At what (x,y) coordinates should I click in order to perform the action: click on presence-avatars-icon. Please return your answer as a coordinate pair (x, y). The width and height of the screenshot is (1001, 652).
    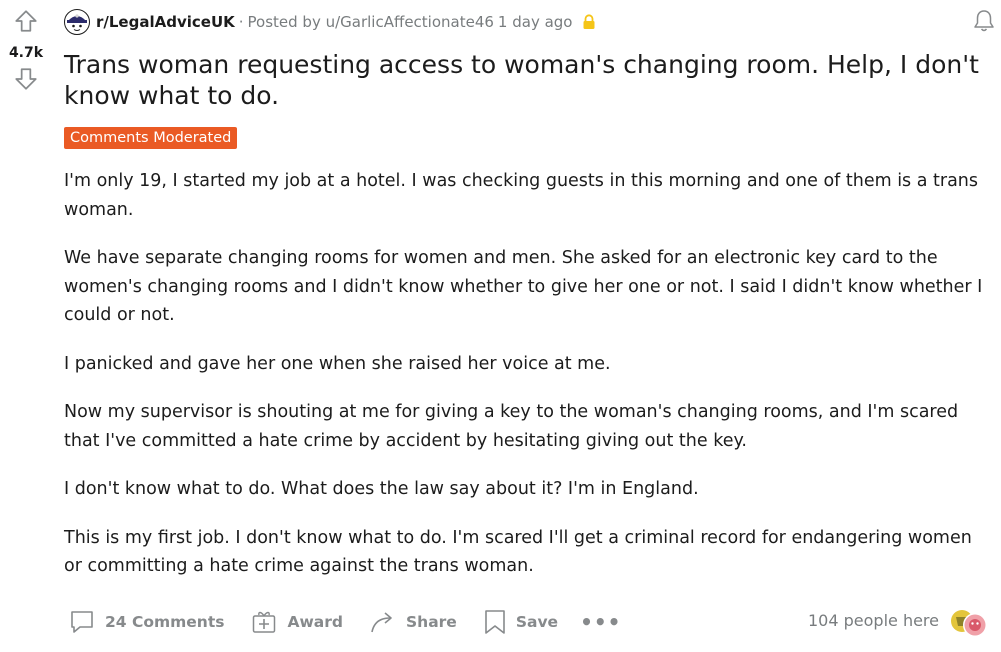
    Looking at the image, I should click on (969, 623).